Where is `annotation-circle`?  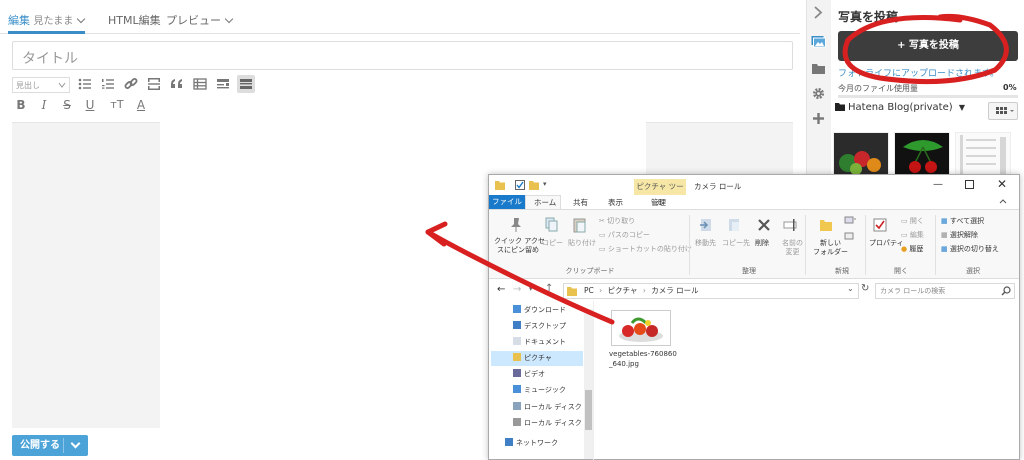
annotation-circle is located at coordinates (925, 49).